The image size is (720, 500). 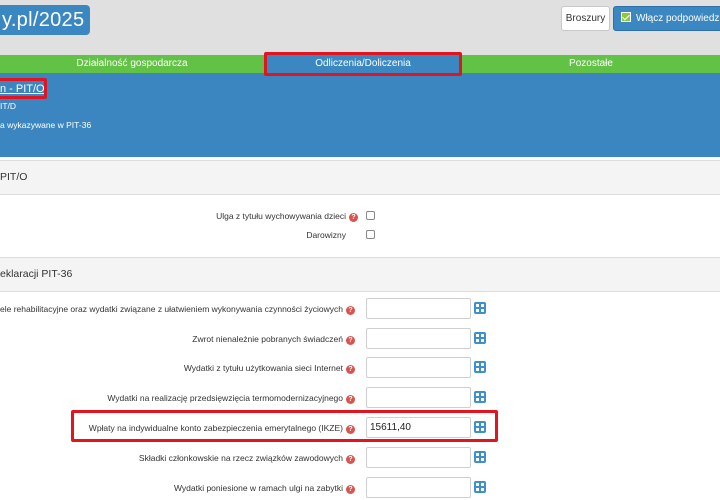 What do you see at coordinates (418, 338) in the screenshot?
I see `zwrot-input` at bounding box center [418, 338].